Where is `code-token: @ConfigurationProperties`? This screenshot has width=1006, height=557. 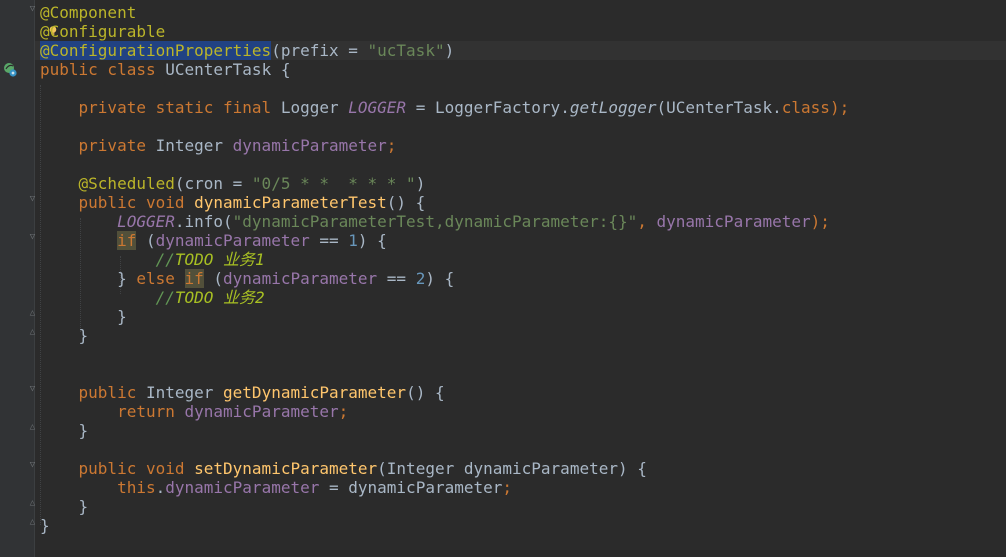 code-token: @ConfigurationProperties is located at coordinates (156, 50).